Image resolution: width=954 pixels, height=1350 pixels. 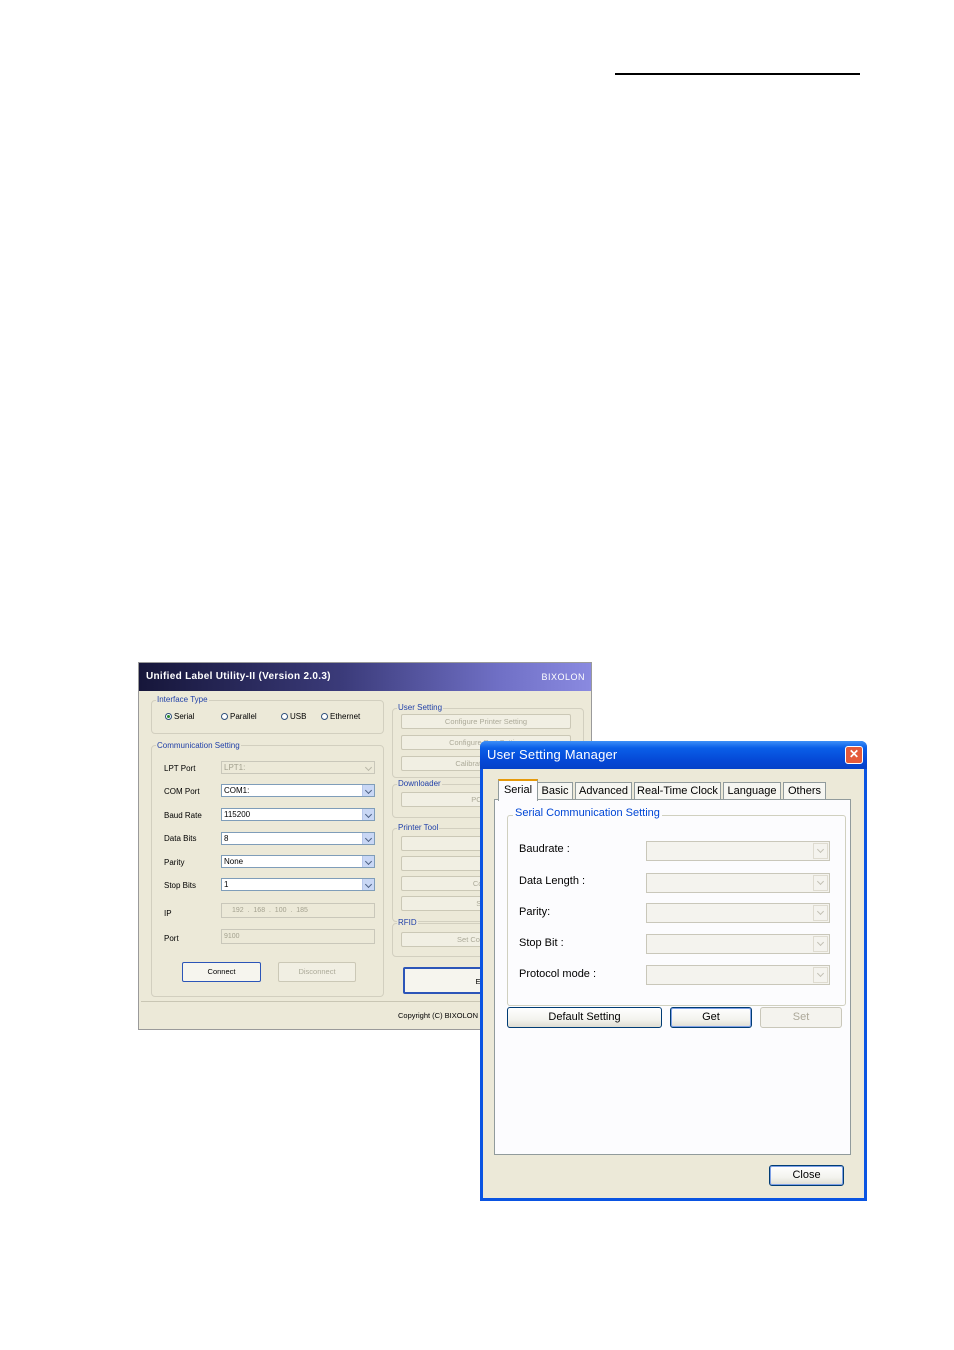 I want to click on port-label: Port, so click(x=171, y=938).